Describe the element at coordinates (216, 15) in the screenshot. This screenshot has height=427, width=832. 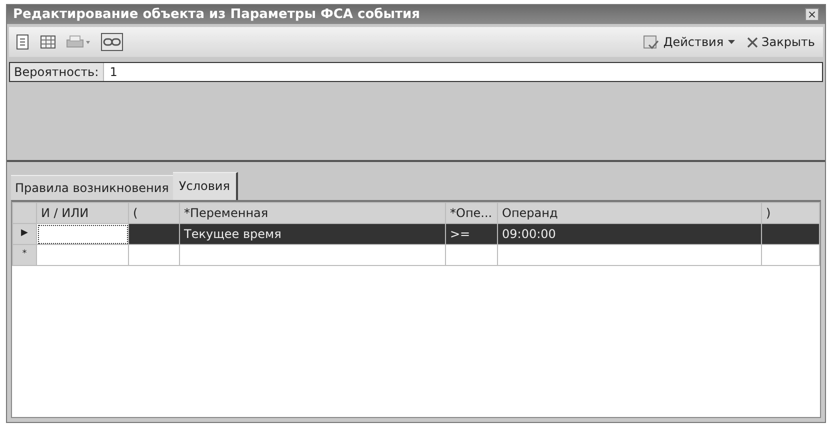
I see `window-title: Редактирование объекта из Параметры ФСА события` at that location.